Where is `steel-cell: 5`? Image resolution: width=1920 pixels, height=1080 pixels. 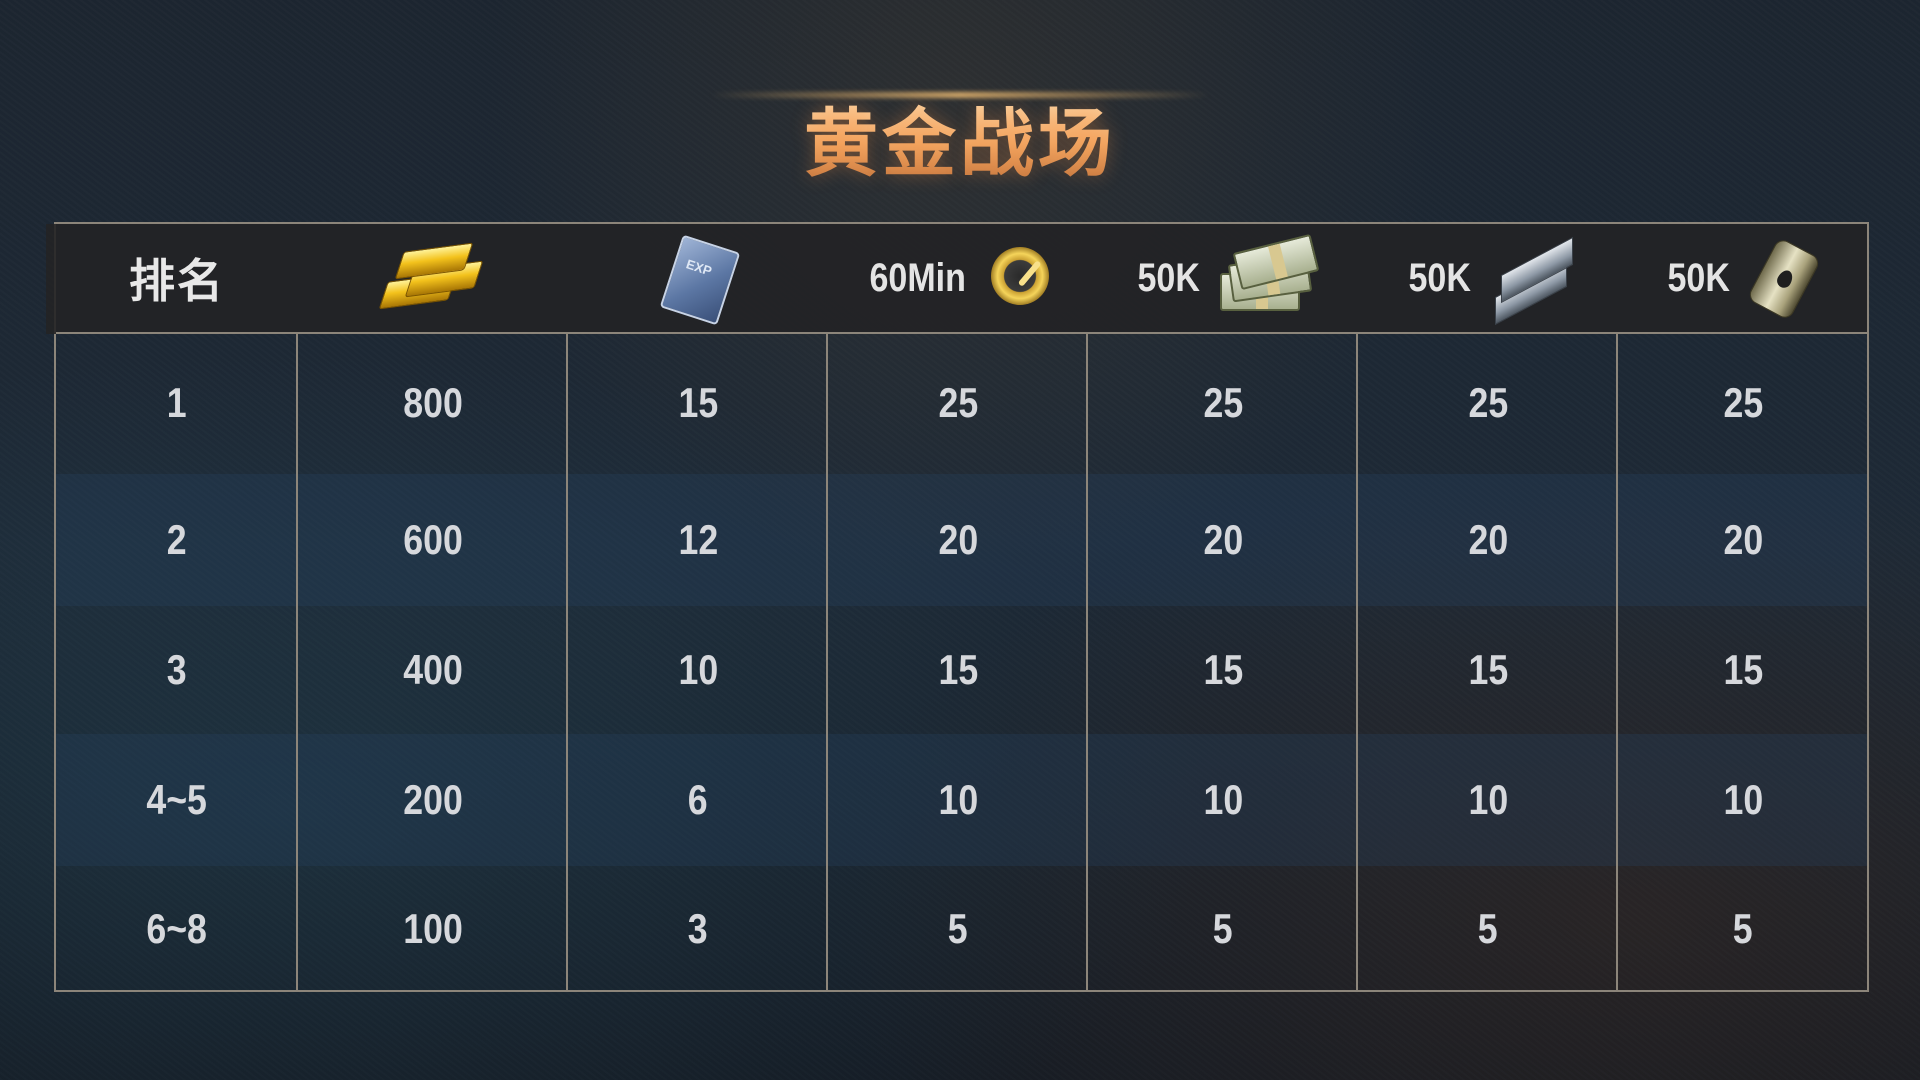 steel-cell: 5 is located at coordinates (1488, 928).